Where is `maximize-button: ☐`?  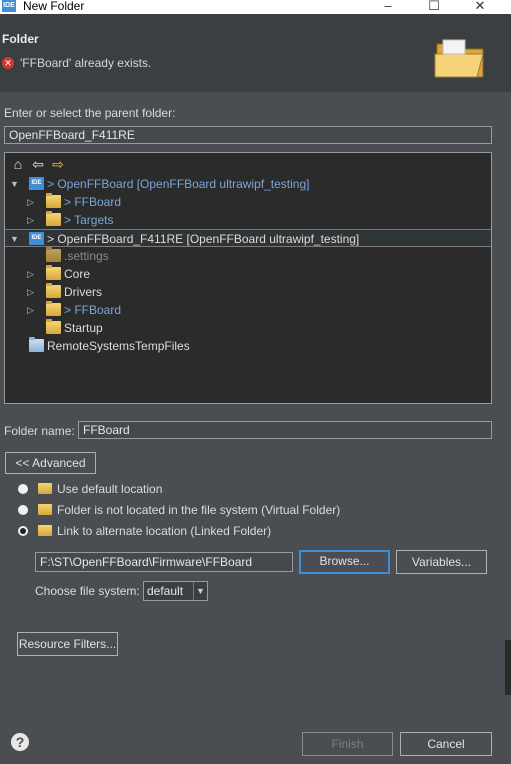 maximize-button: ☐ is located at coordinates (434, 7).